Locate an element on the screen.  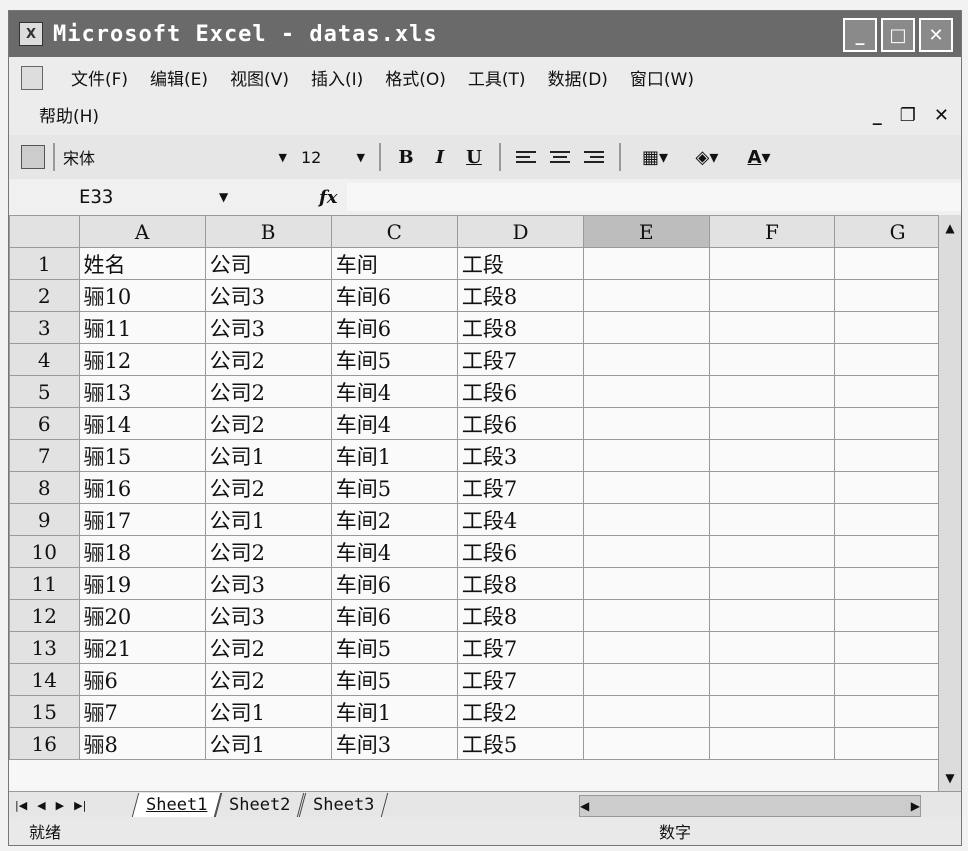
vertical-scrollbar: ▲ ▼ is located at coordinates (949, 503).